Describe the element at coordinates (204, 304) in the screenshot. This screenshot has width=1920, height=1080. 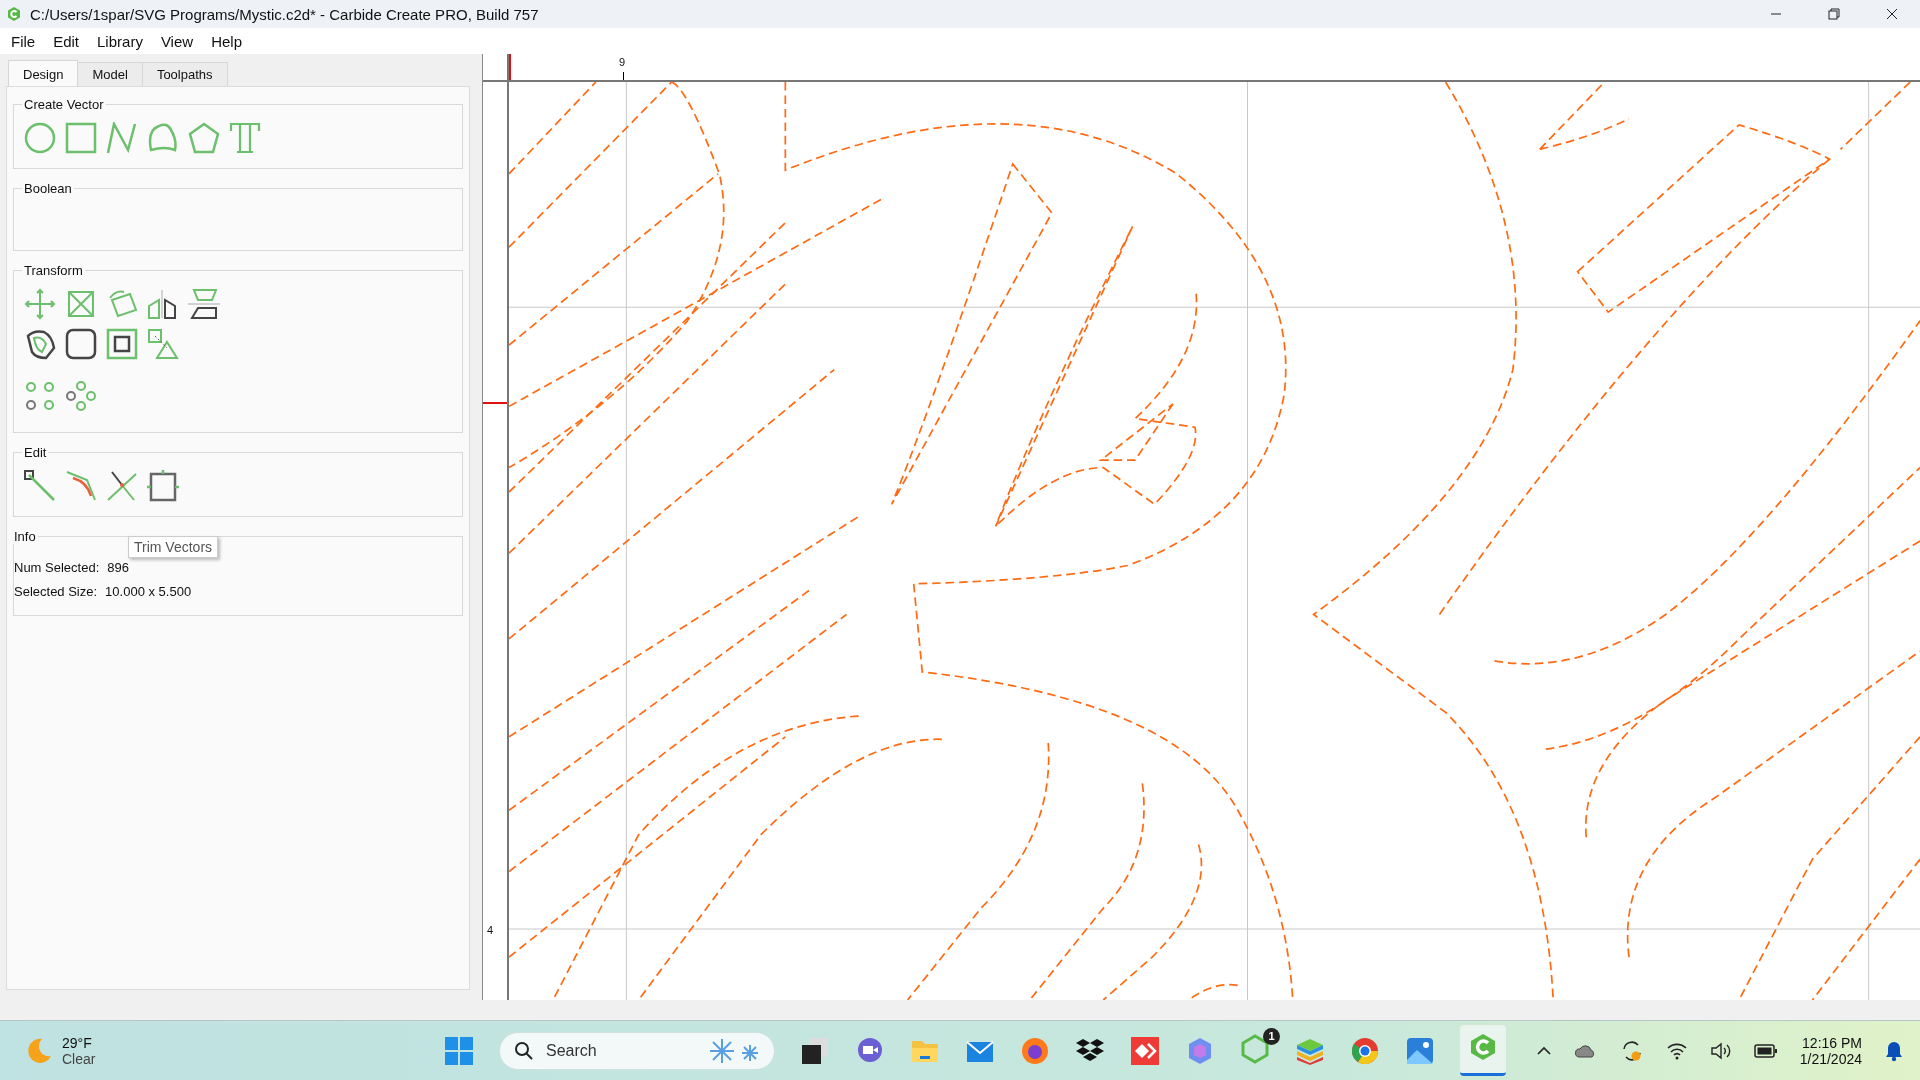
I see `flip-icon` at that location.